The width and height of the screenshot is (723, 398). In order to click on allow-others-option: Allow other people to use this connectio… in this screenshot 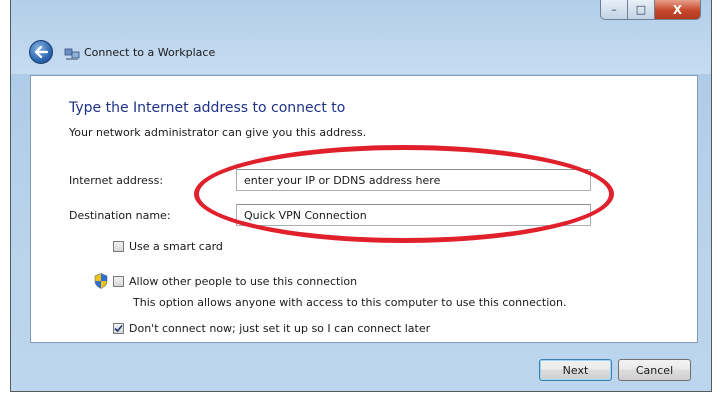, I will do `click(235, 281)`.